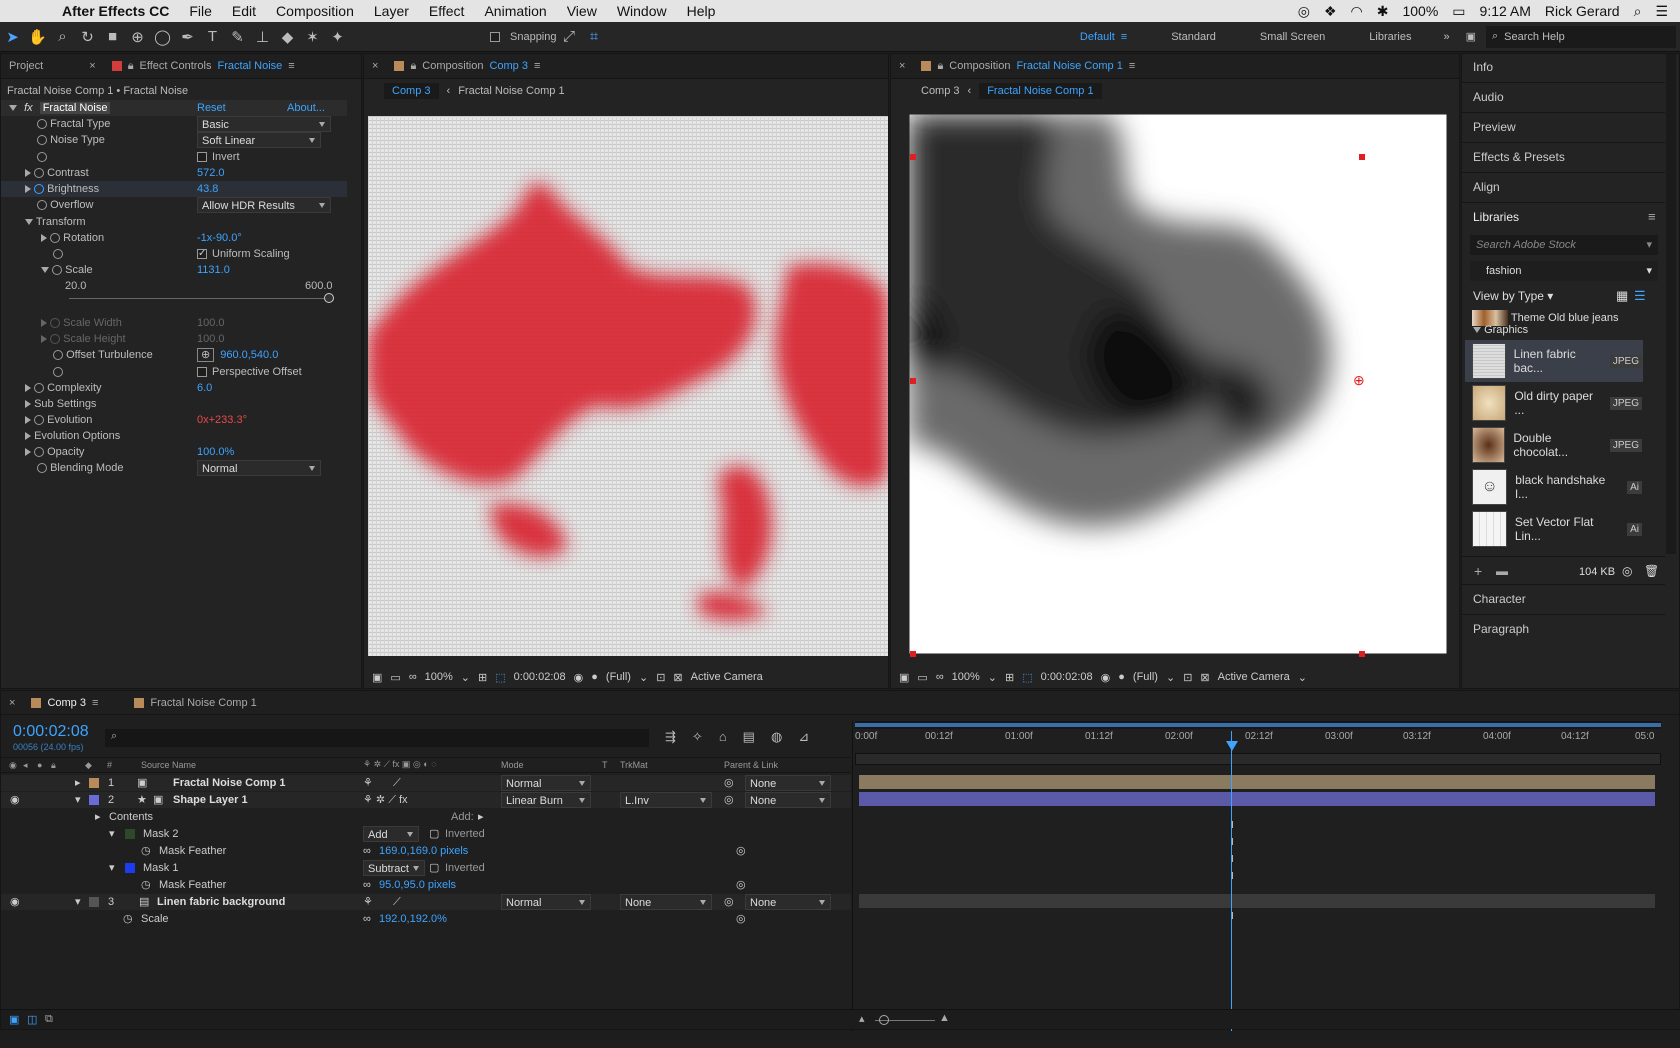 The width and height of the screenshot is (1680, 1048). What do you see at coordinates (200, 11) in the screenshot?
I see `menu-file: File` at bounding box center [200, 11].